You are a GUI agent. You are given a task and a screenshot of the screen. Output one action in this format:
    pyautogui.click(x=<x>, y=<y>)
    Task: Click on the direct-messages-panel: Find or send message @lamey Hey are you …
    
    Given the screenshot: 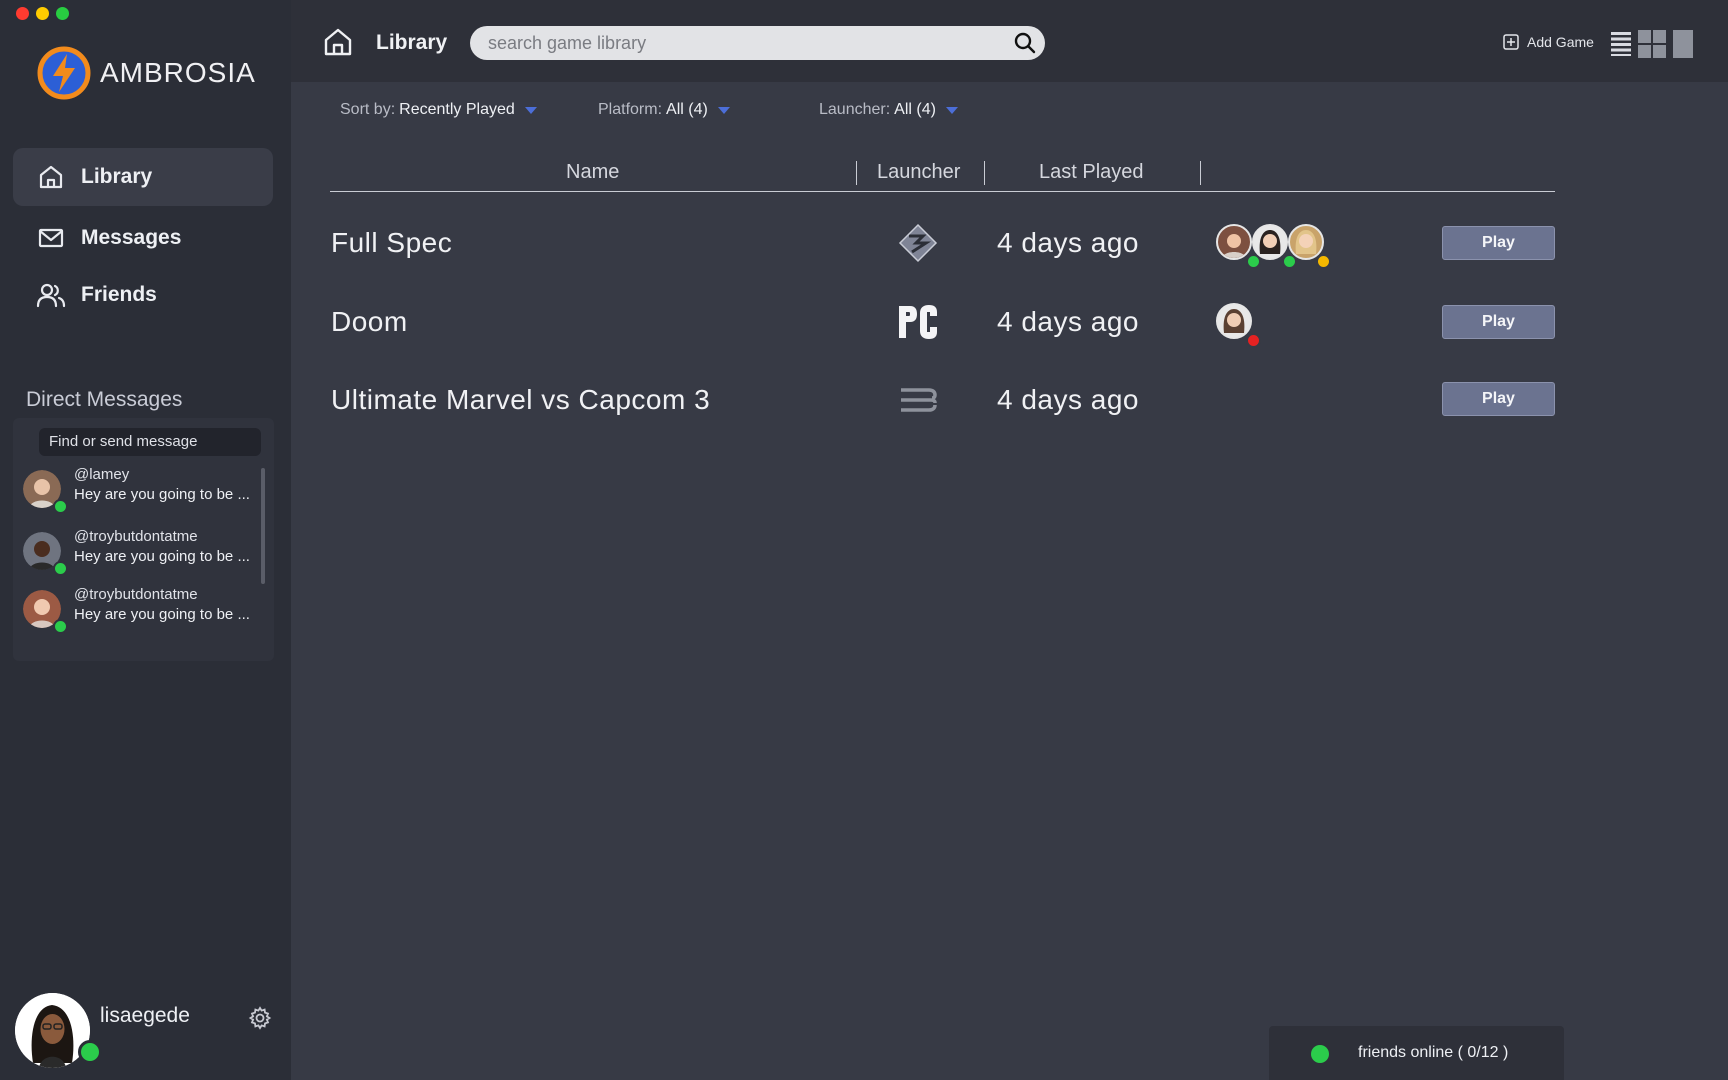 What is the action you would take?
    pyautogui.click(x=143, y=539)
    